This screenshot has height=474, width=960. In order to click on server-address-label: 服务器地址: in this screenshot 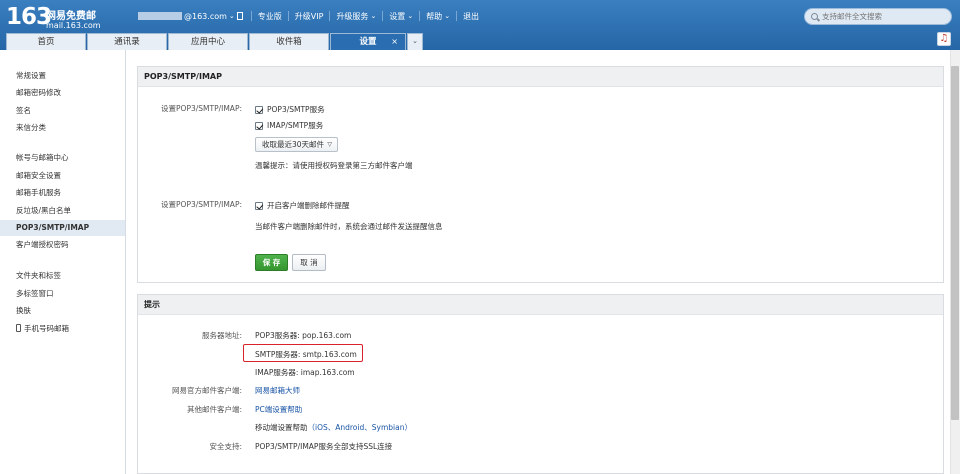, I will do `click(221, 335)`.